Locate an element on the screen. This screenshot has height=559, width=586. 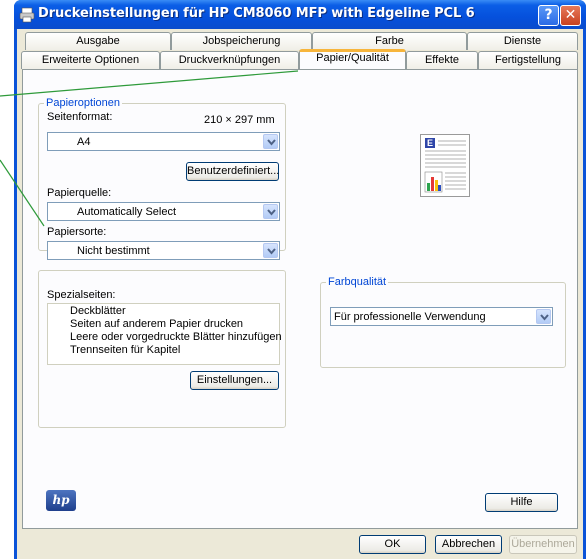
color-quality-value: Für professionelle Verwendung is located at coordinates (410, 317).